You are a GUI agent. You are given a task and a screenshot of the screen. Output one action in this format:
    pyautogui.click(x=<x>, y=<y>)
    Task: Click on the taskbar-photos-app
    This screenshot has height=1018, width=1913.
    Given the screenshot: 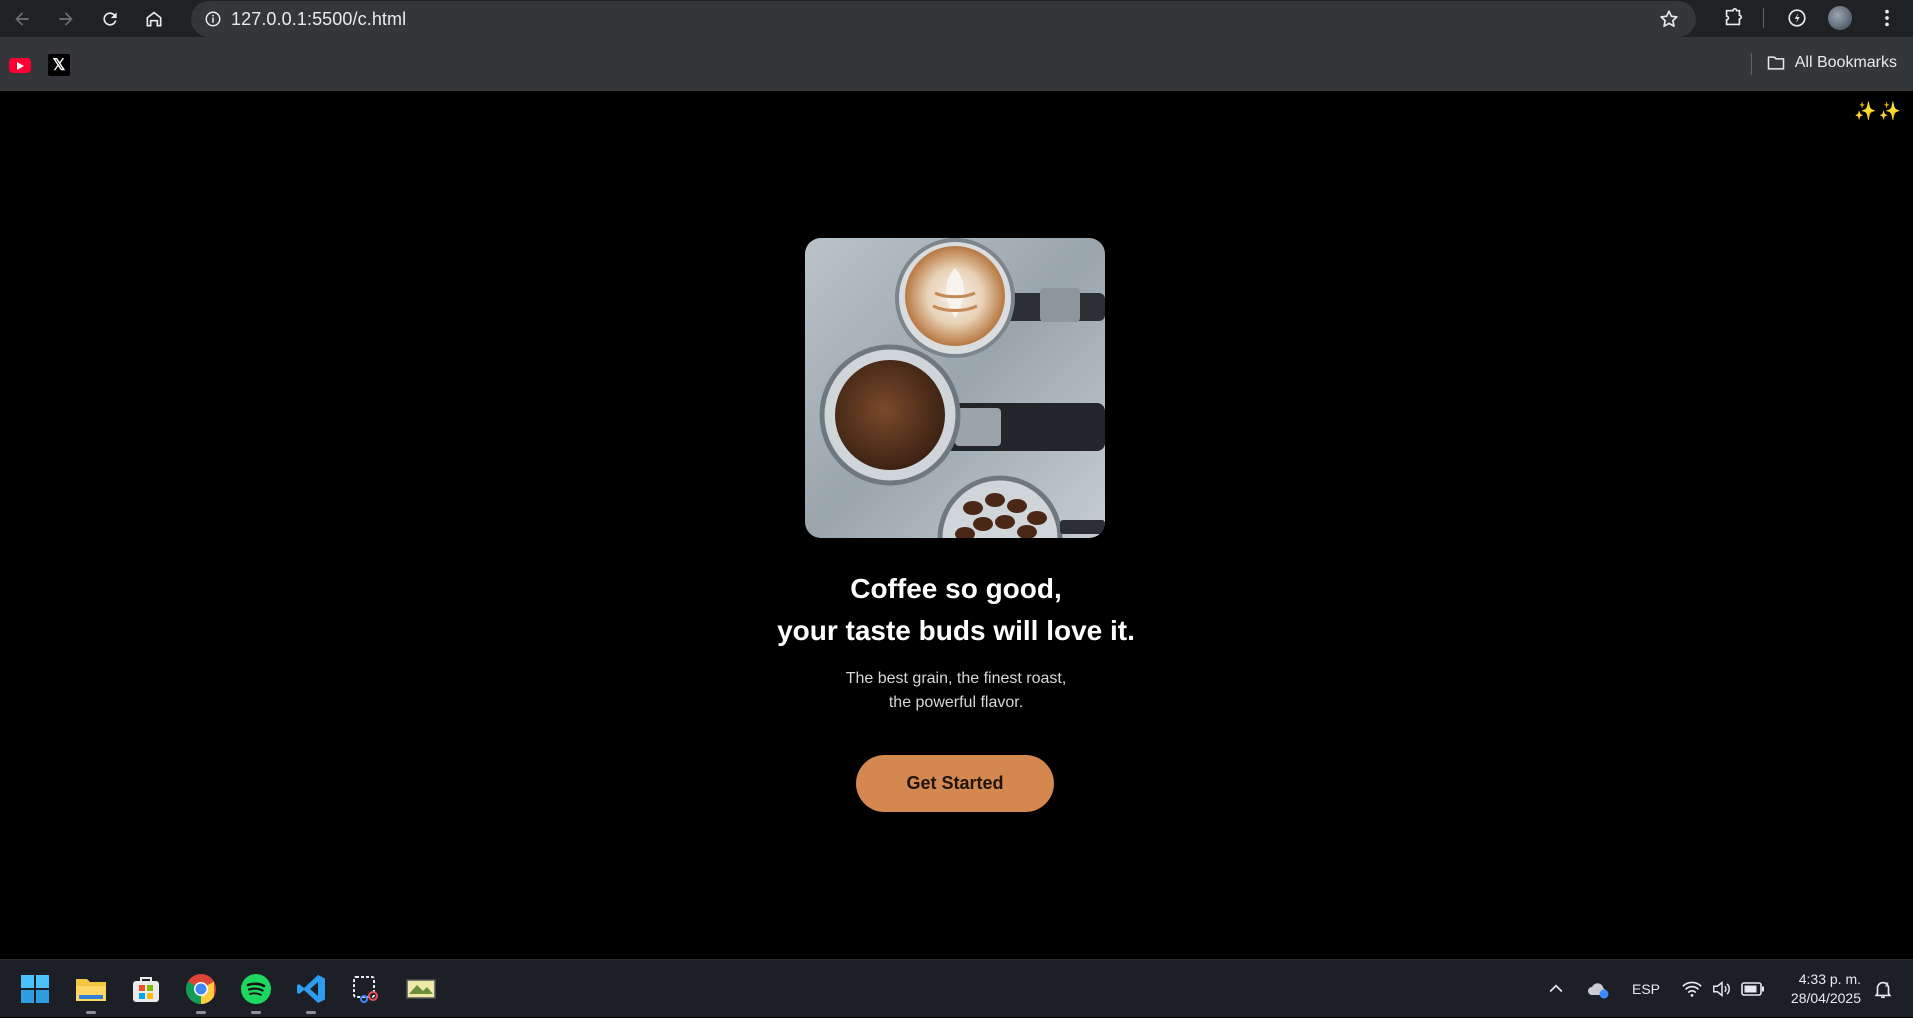 What is the action you would take?
    pyautogui.click(x=421, y=989)
    